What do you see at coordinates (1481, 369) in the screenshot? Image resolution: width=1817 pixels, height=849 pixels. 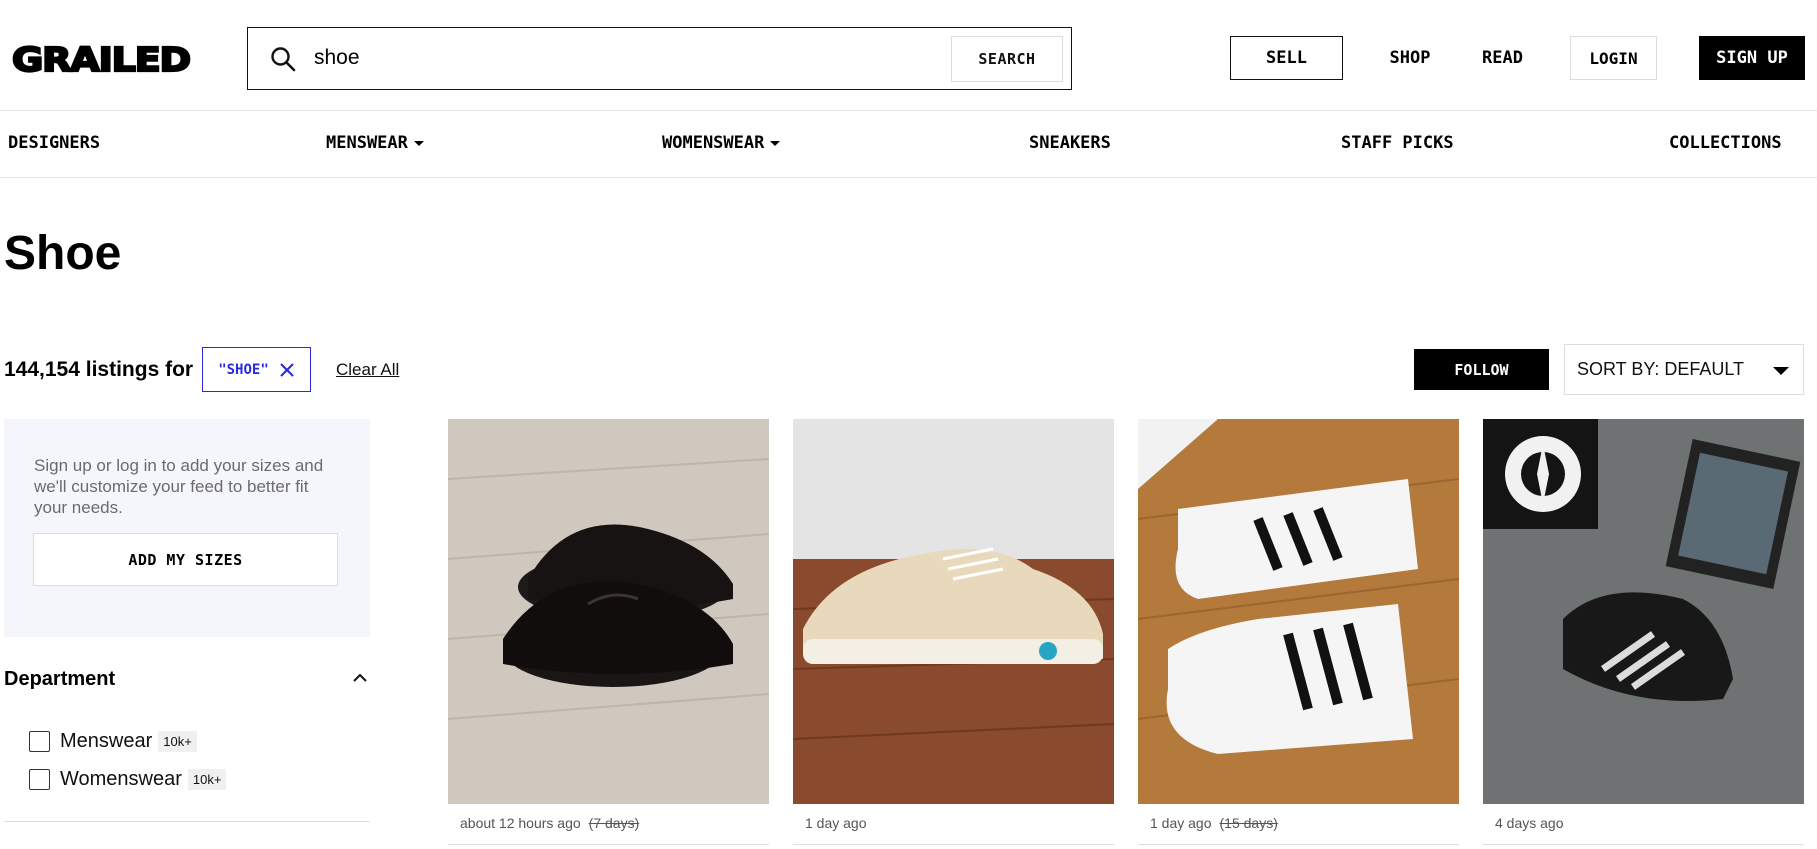 I see `follow-button: FOLLOW` at bounding box center [1481, 369].